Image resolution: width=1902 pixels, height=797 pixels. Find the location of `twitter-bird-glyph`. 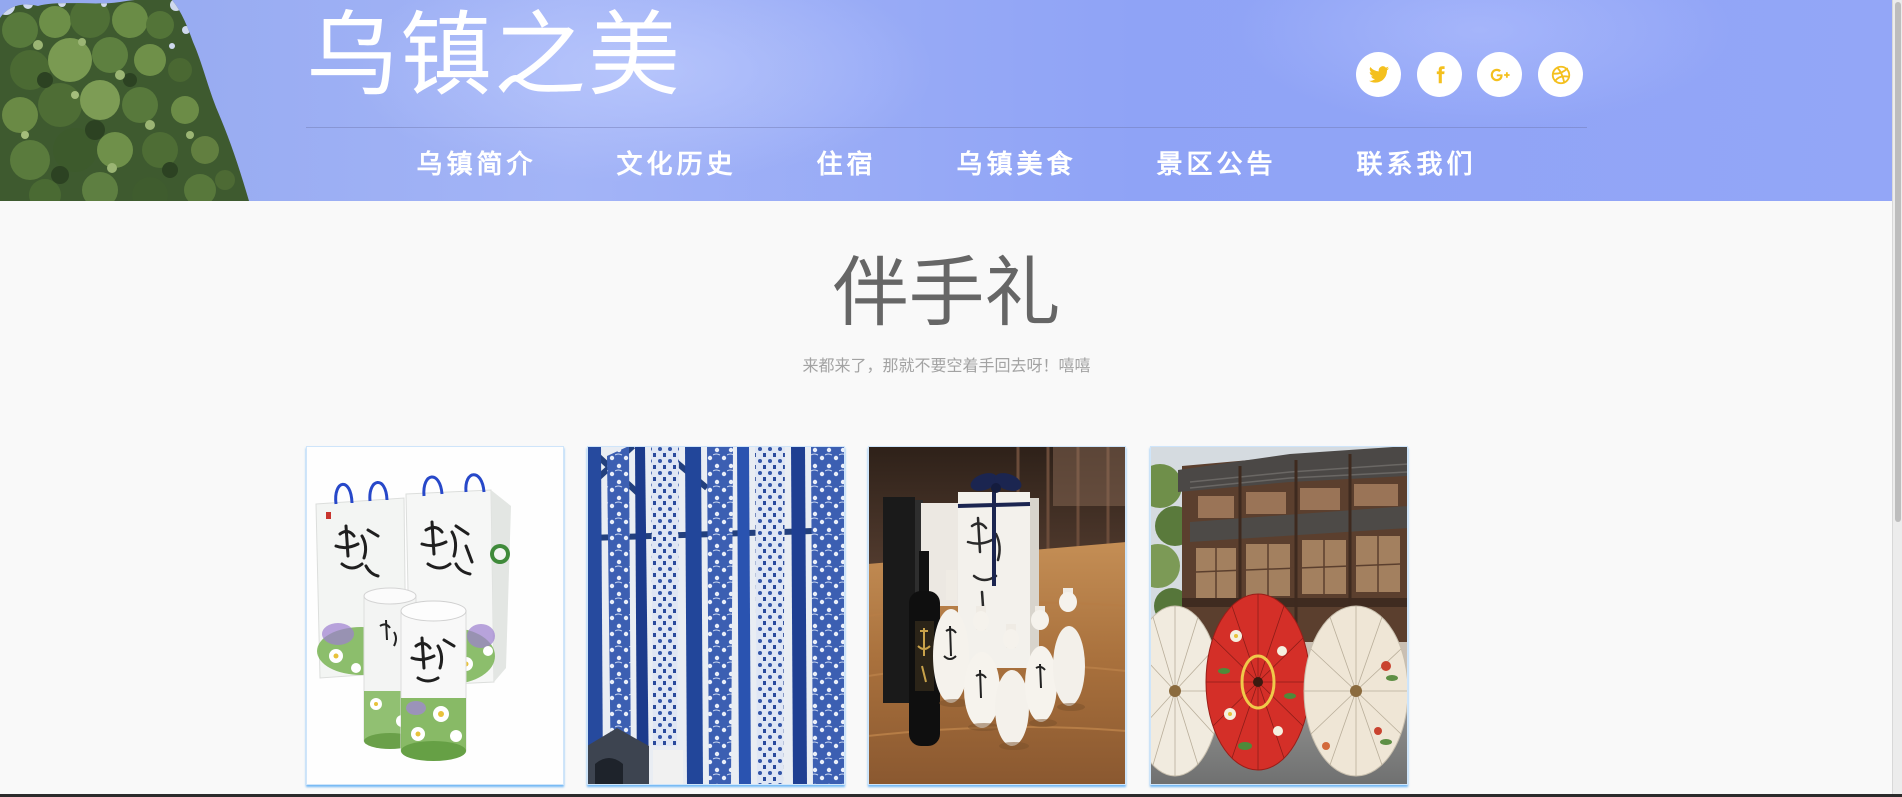

twitter-bird-glyph is located at coordinates (1378, 74).